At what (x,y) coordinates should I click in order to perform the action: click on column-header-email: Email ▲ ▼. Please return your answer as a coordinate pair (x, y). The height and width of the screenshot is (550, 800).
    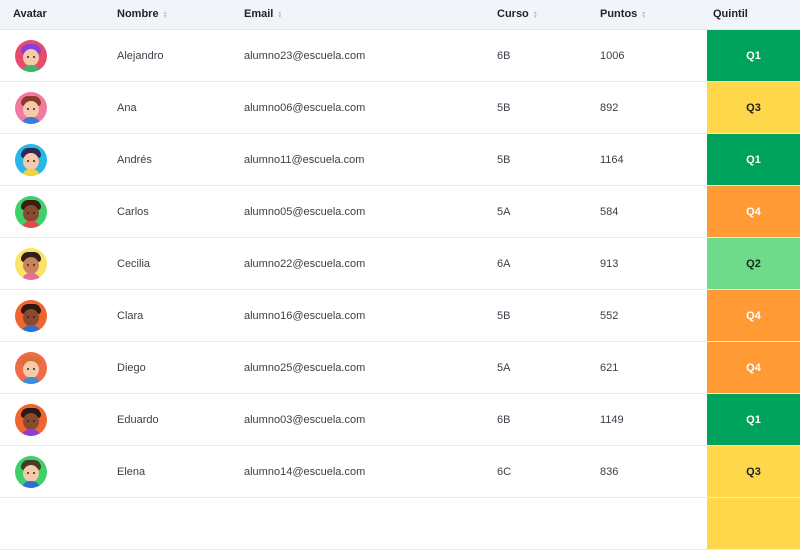
    Looking at the image, I should click on (263, 14).